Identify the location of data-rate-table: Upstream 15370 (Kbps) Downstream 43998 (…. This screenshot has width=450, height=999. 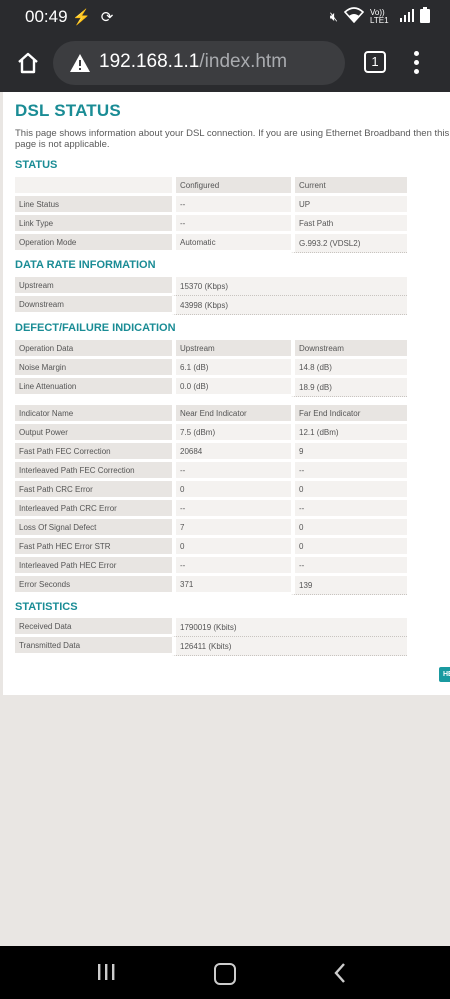
(211, 296).